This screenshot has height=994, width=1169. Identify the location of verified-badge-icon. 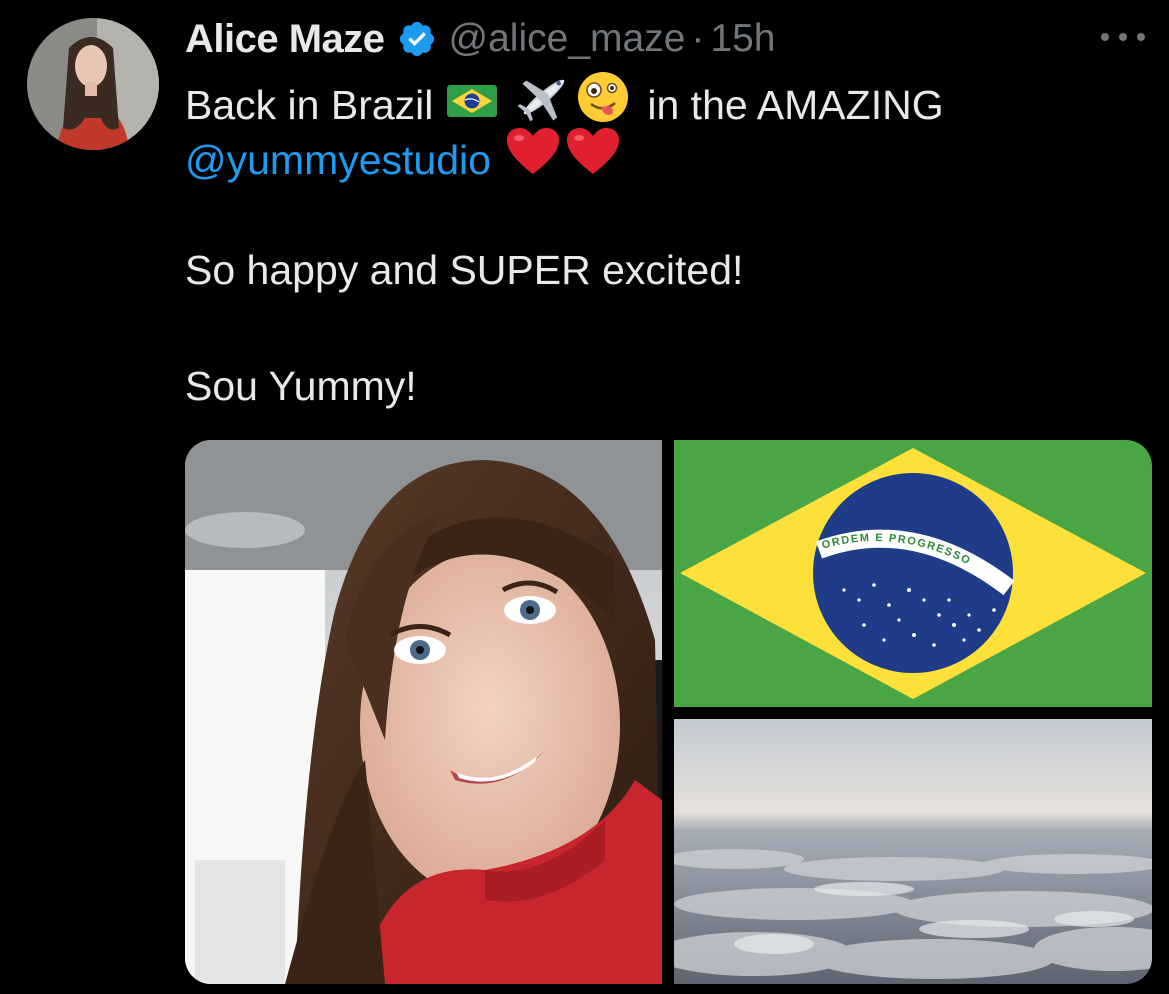
(417, 39).